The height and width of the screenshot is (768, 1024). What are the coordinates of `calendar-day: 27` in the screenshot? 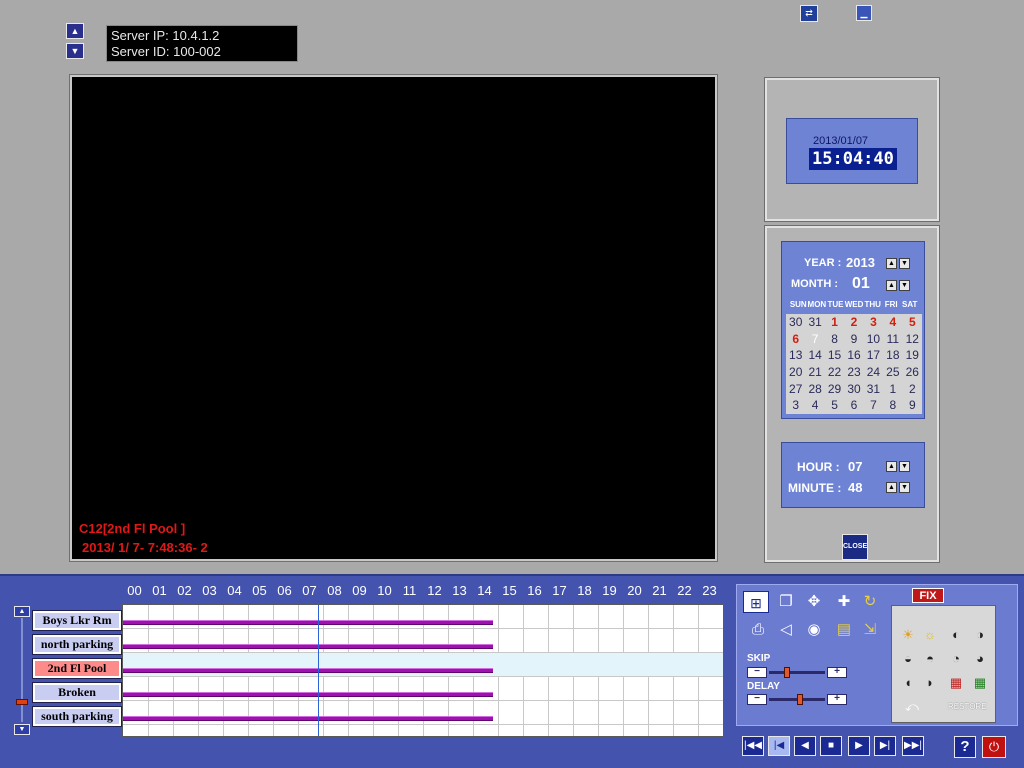 It's located at (795, 389).